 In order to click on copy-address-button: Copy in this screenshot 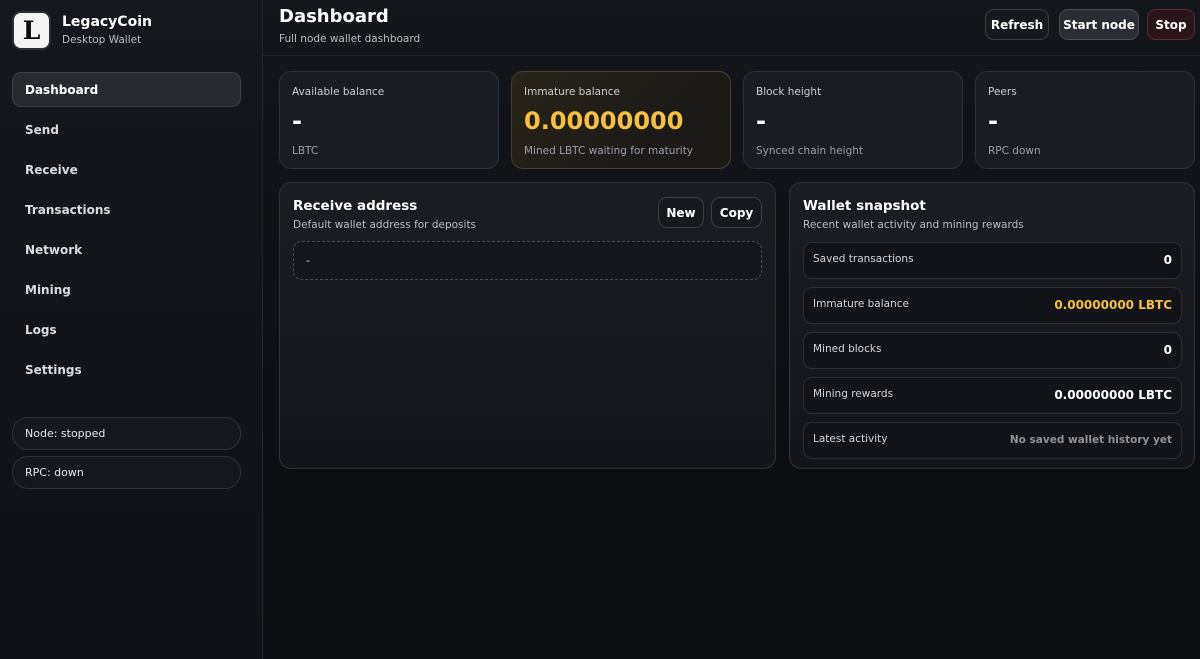, I will do `click(736, 212)`.